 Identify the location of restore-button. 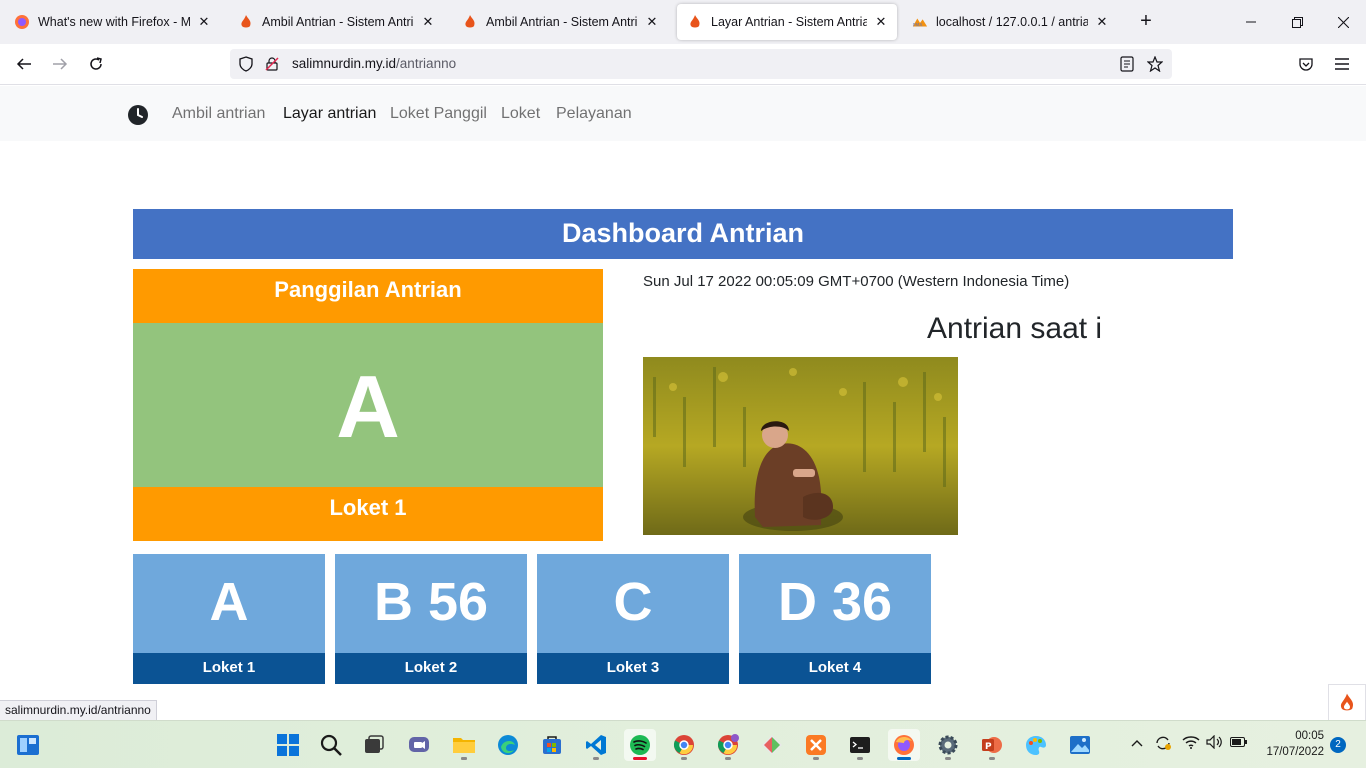
(1297, 22).